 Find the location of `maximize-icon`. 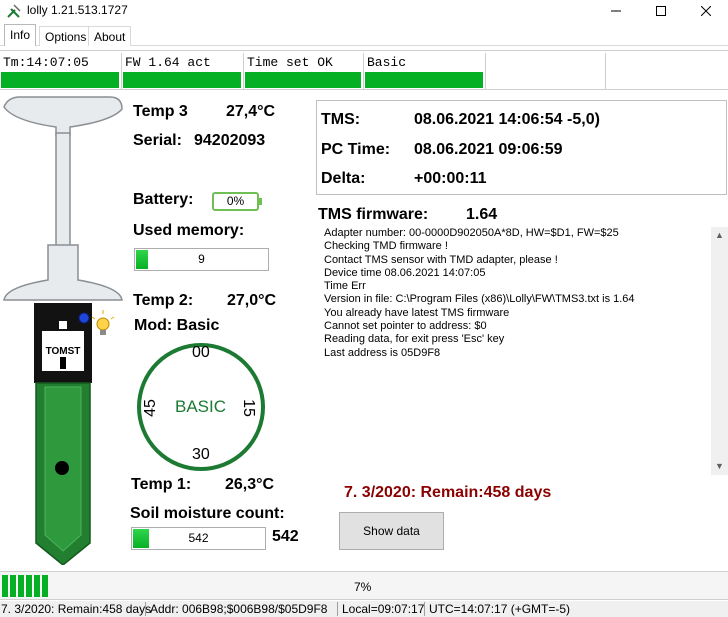

maximize-icon is located at coordinates (660, 11).